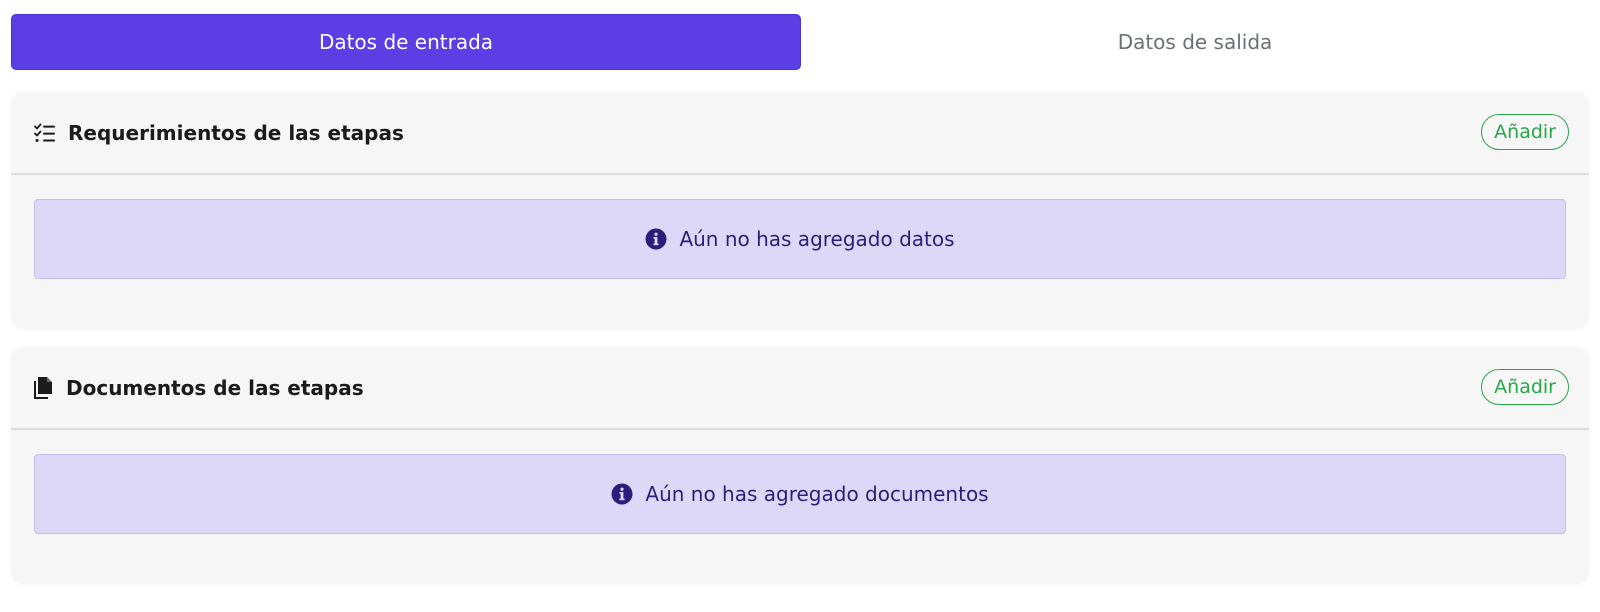 The image size is (1600, 612). I want to click on empty-state-message: Aún no has agregado datos, so click(817, 239).